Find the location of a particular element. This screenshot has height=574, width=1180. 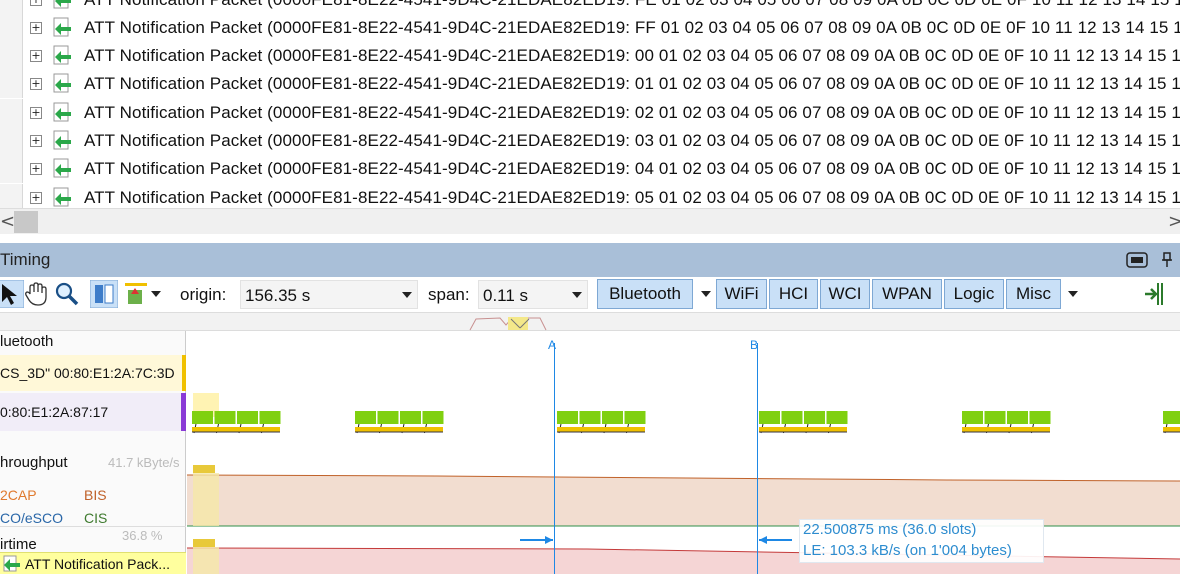

legend-cis: CIS is located at coordinates (95, 518).